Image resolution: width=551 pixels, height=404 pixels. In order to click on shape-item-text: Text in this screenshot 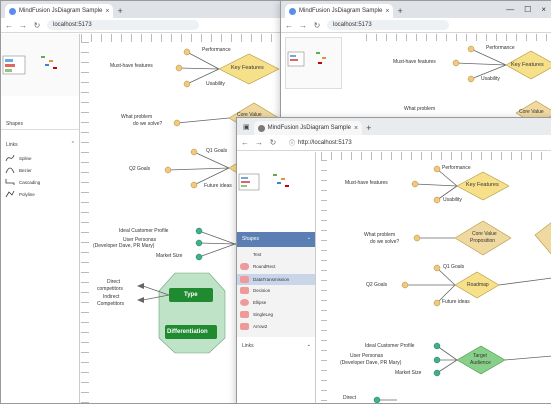, I will do `click(250, 254)`.